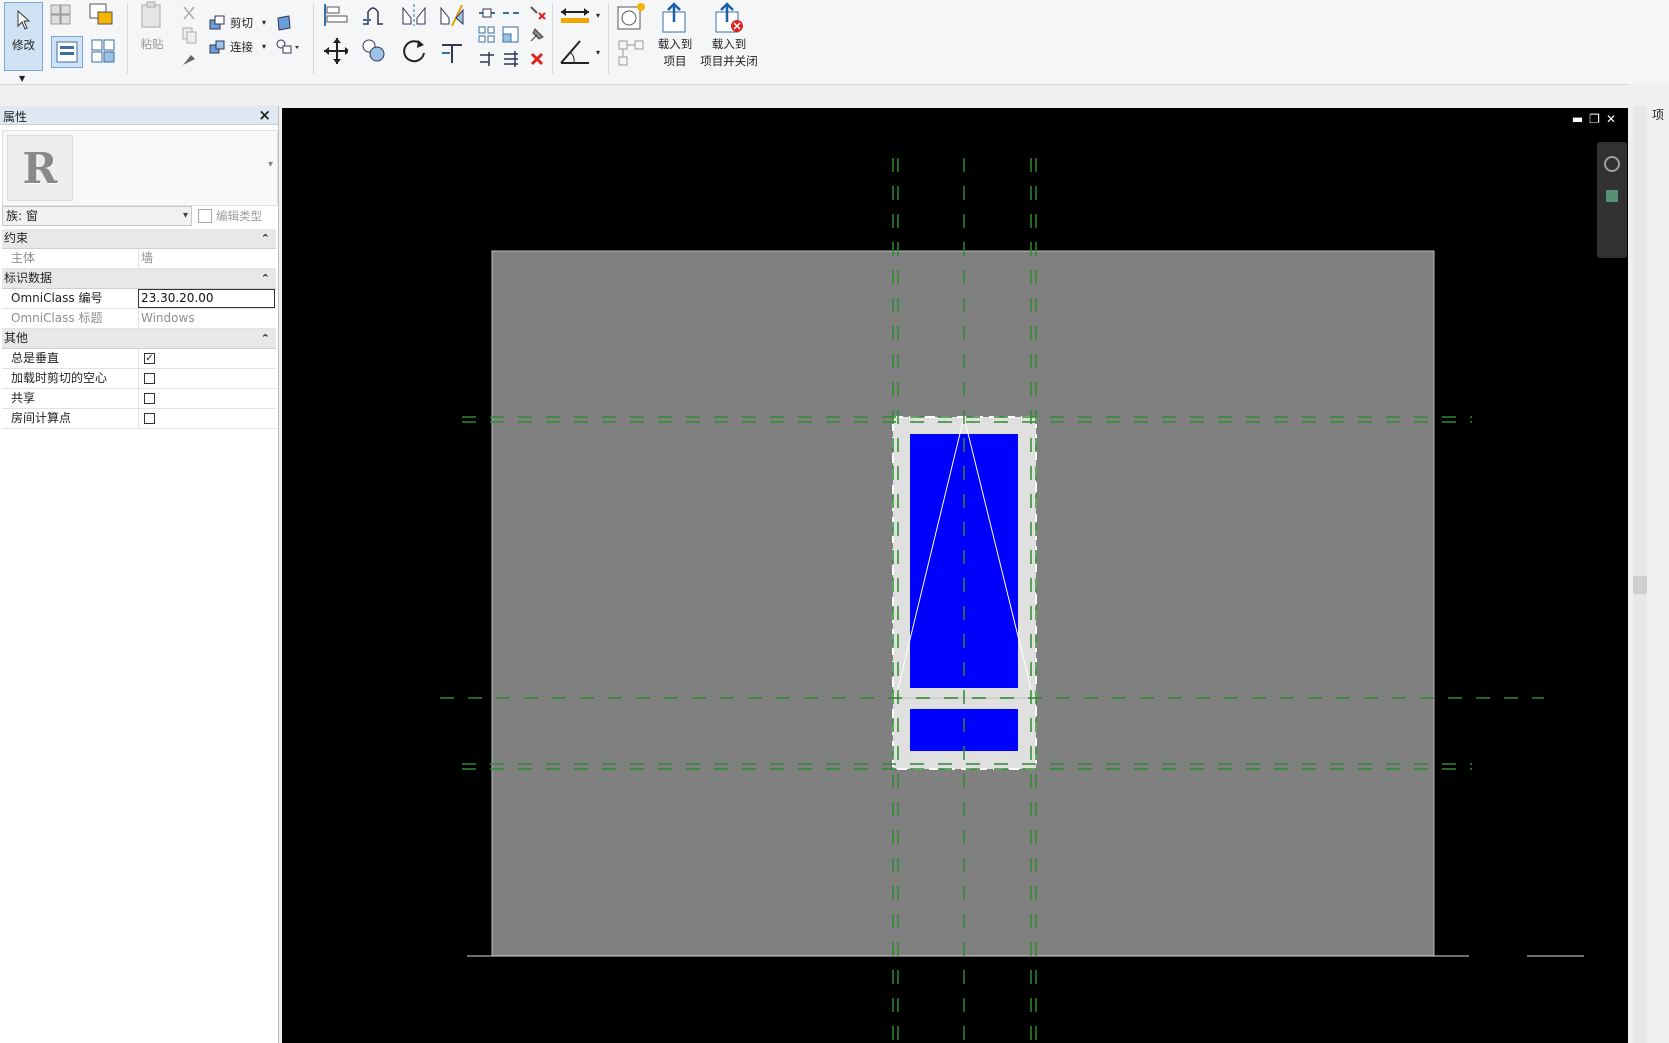 The image size is (1669, 1043). I want to click on property-row-room-calc-point: 房间计算点, so click(139, 419).